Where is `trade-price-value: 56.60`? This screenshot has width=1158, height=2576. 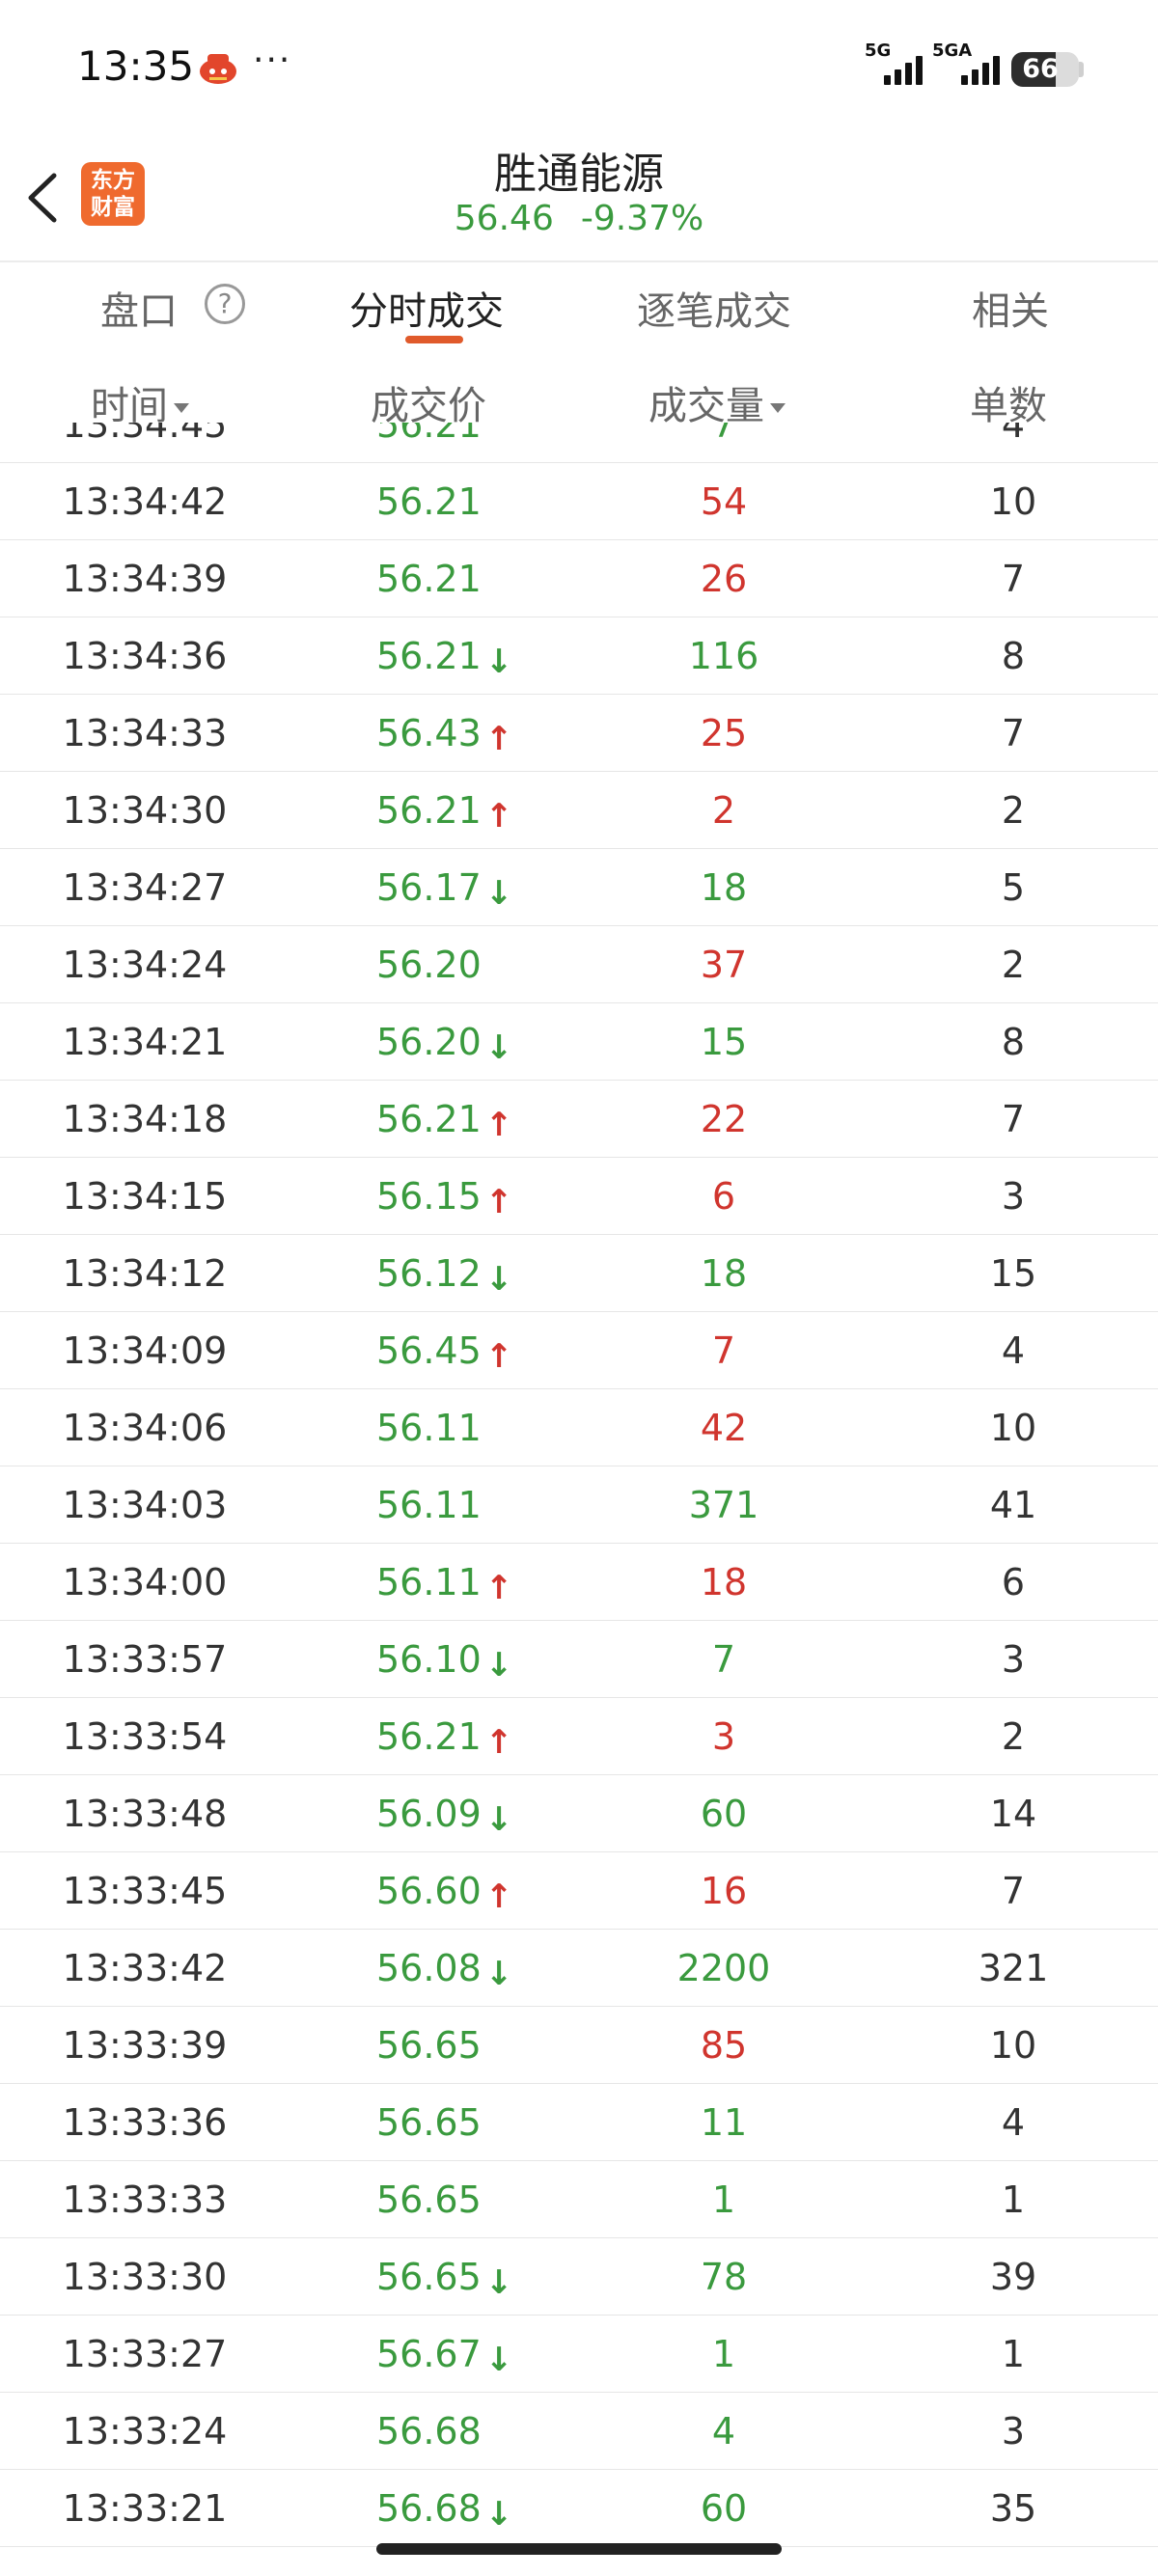
trade-price-value: 56.60 is located at coordinates (429, 1891).